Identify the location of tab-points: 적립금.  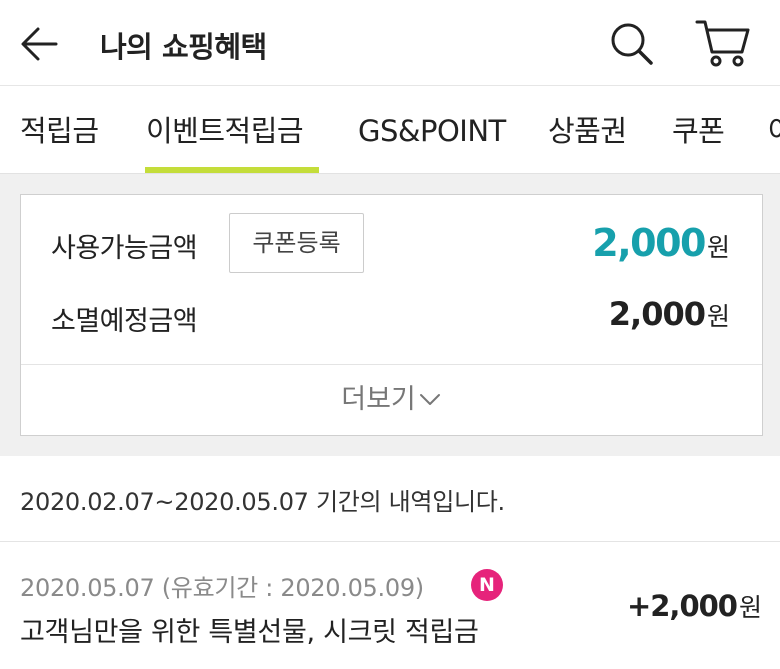
(59, 129).